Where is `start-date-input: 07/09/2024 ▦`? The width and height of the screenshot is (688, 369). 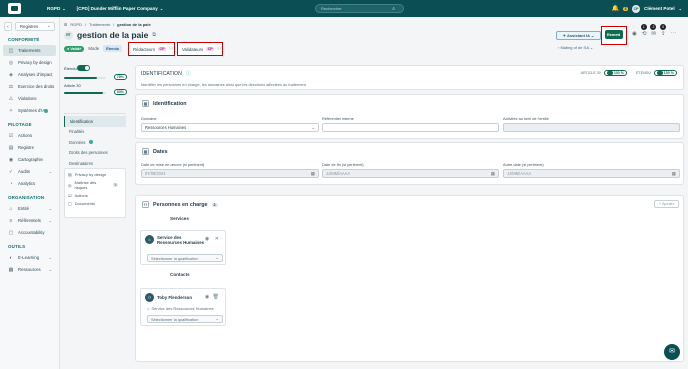
start-date-input: 07/09/2024 ▦ is located at coordinates (230, 173).